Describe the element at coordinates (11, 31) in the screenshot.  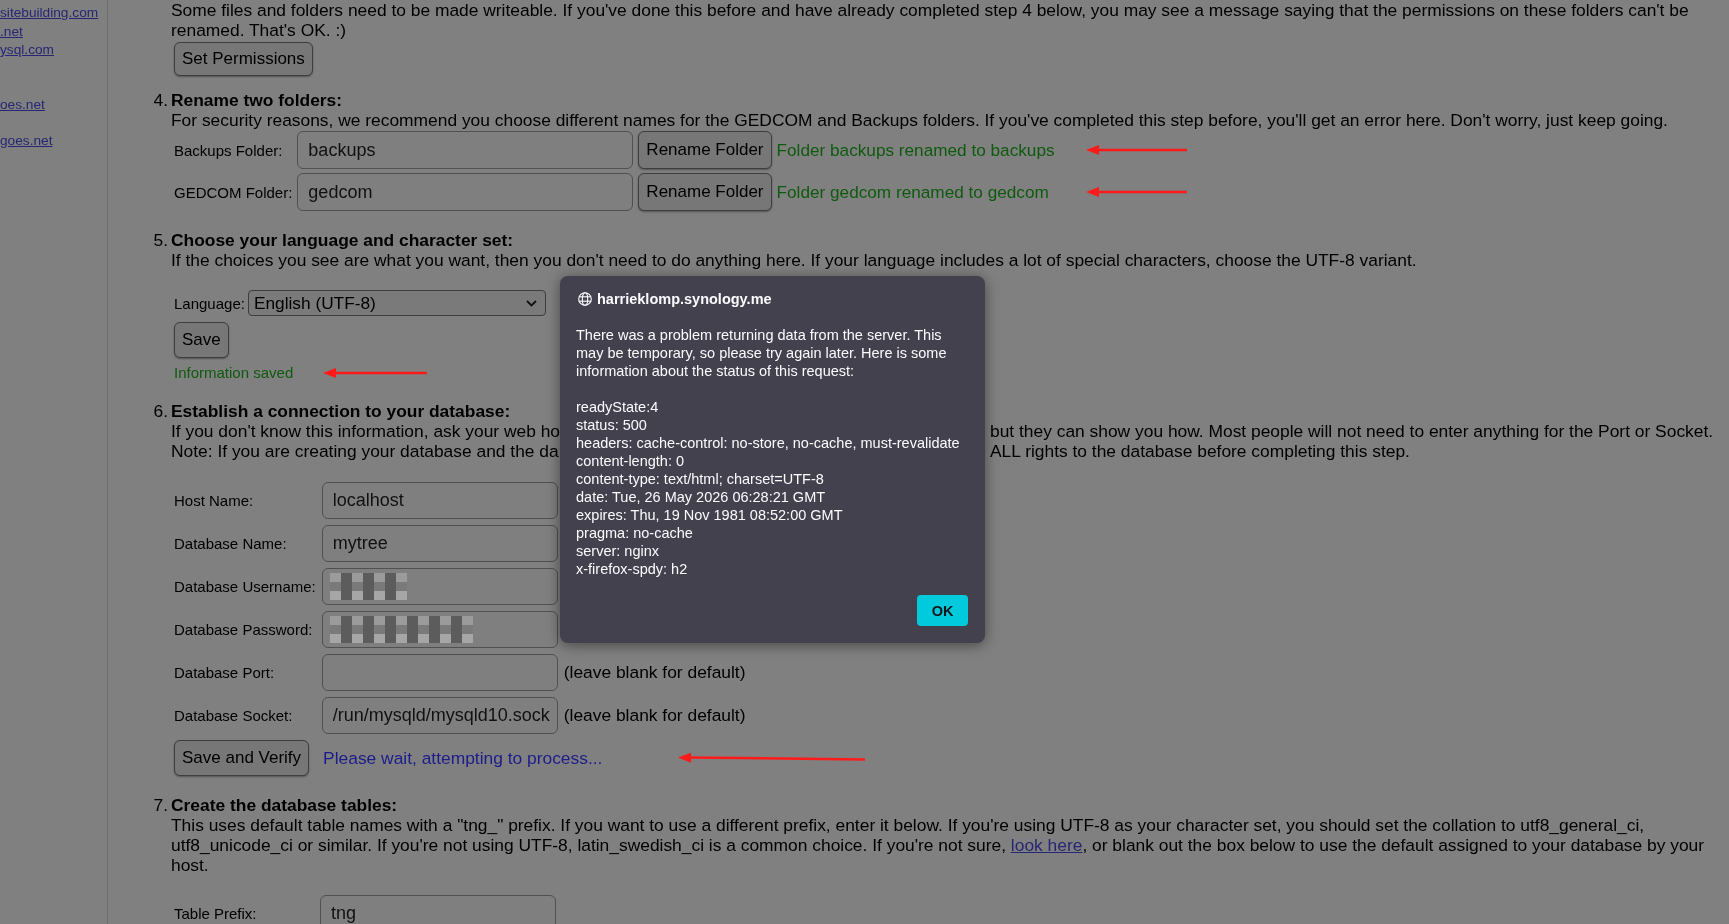
I see `sidebar-link: .net` at that location.